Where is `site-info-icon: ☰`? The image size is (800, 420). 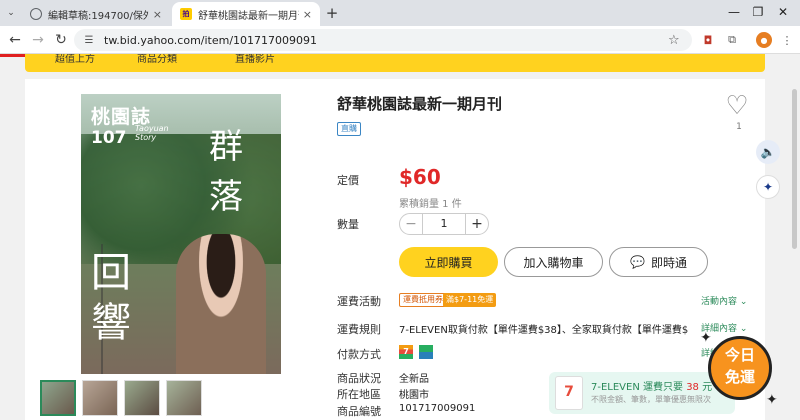
site-info-icon: ☰ is located at coordinates (89, 40).